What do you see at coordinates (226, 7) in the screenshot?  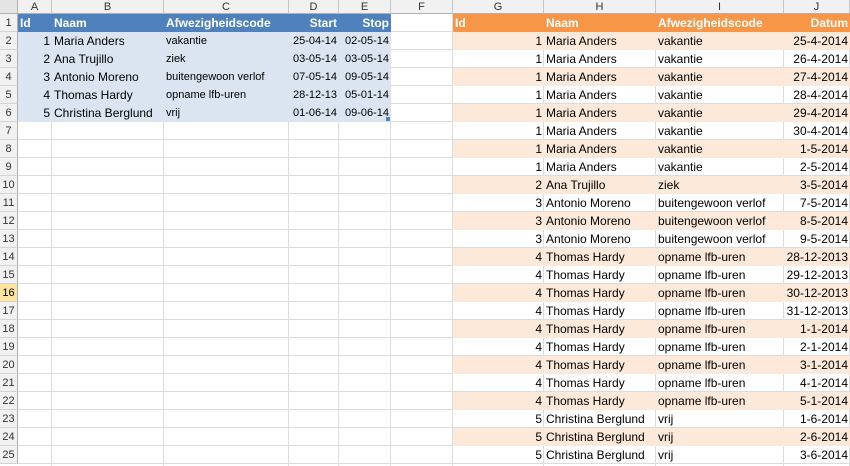 I see `column-header-c: C` at bounding box center [226, 7].